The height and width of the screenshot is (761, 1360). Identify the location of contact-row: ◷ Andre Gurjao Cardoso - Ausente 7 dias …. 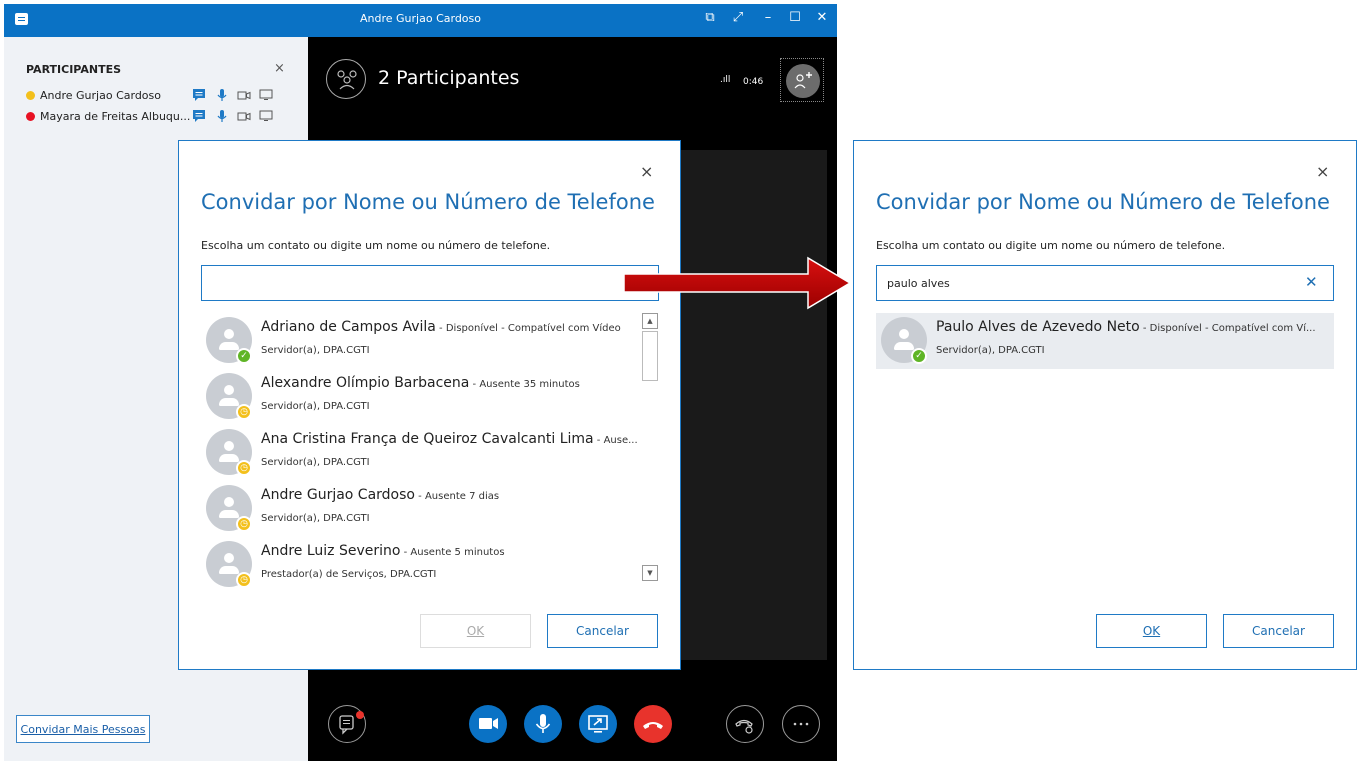
(420, 509).